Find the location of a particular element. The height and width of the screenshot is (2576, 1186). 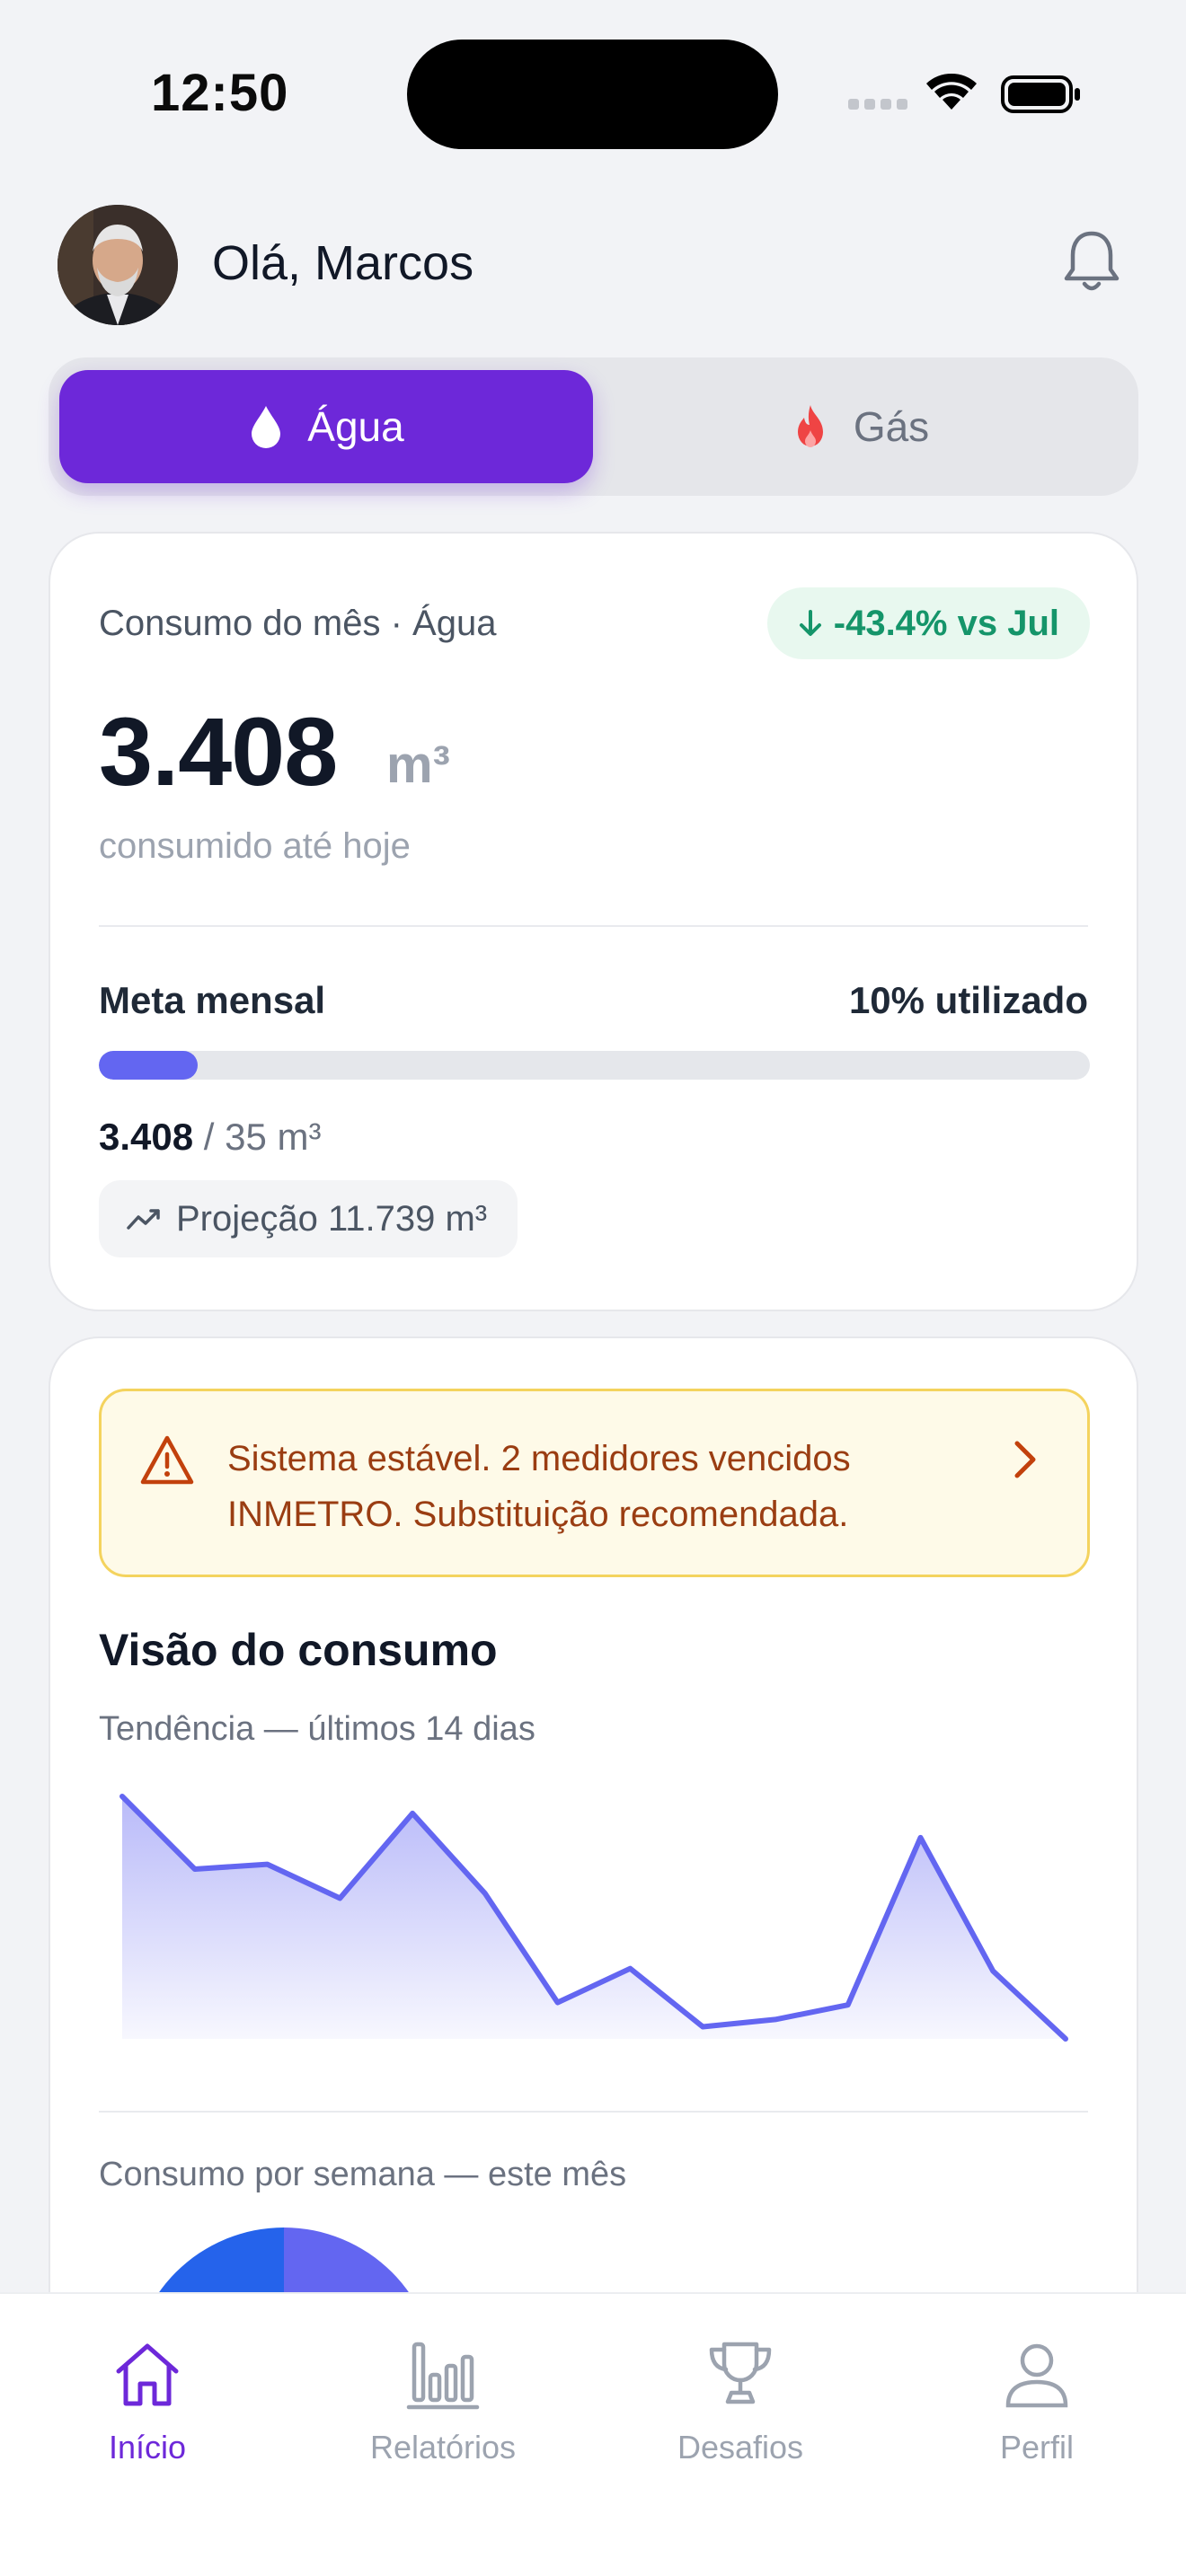

projection-pill: Projeção 11.739 m³ is located at coordinates (308, 1218).